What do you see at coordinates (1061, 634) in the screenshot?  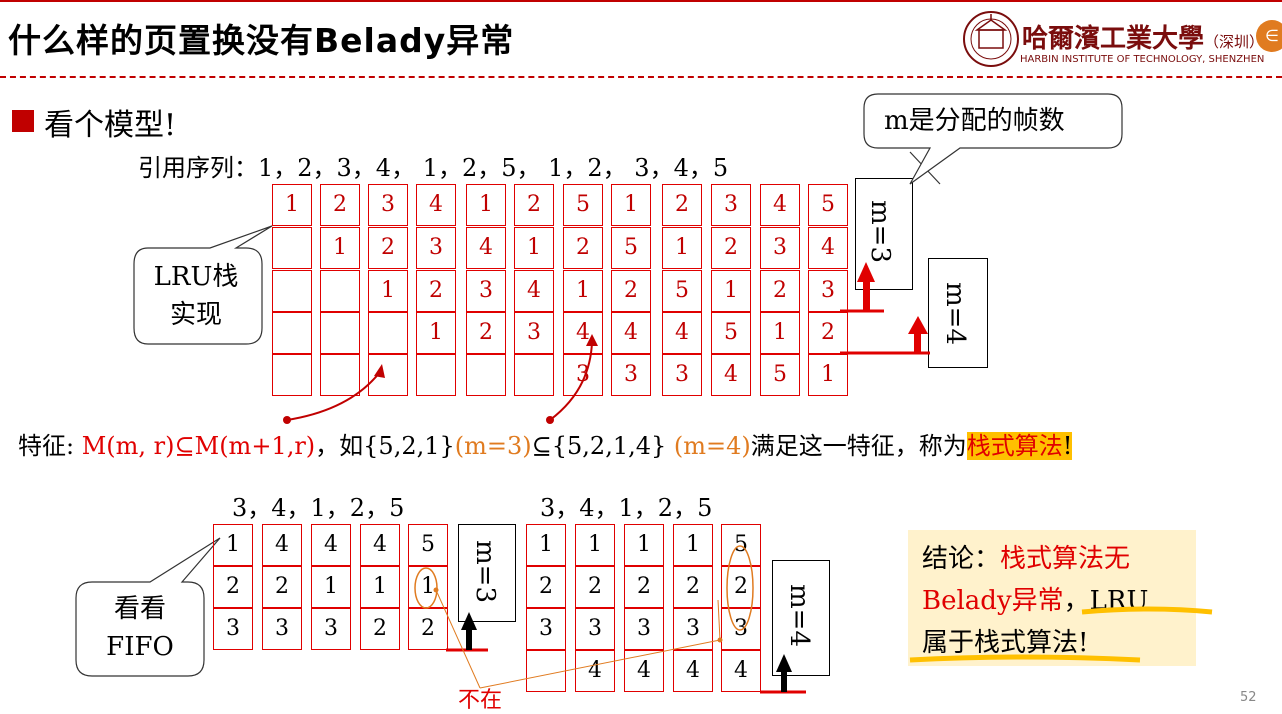 I see `conclusion-underlines` at bounding box center [1061, 634].